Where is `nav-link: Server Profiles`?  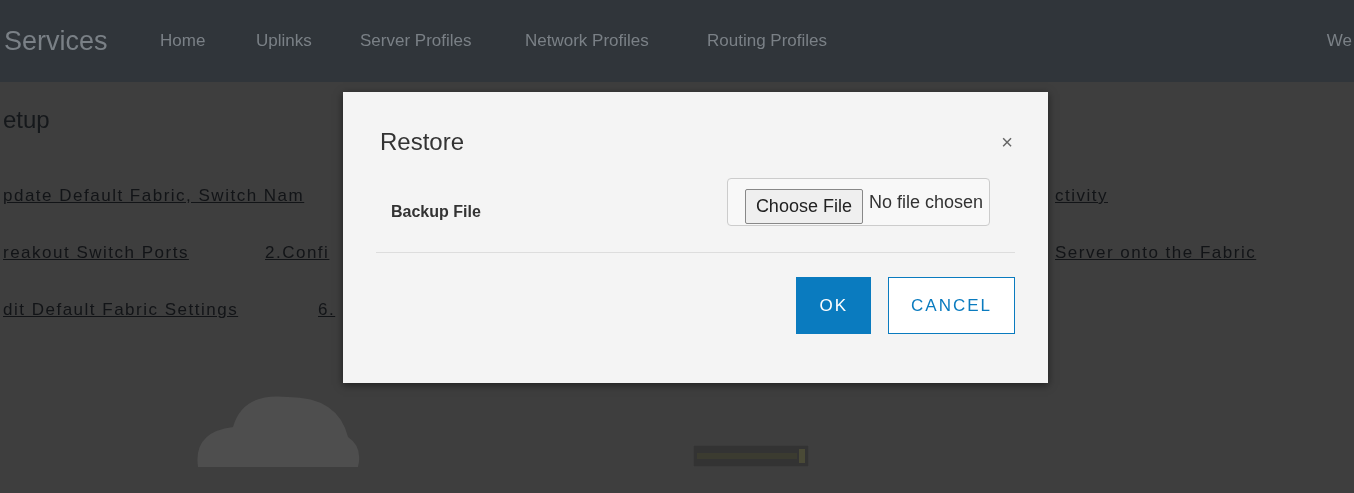 nav-link: Server Profiles is located at coordinates (442, 41).